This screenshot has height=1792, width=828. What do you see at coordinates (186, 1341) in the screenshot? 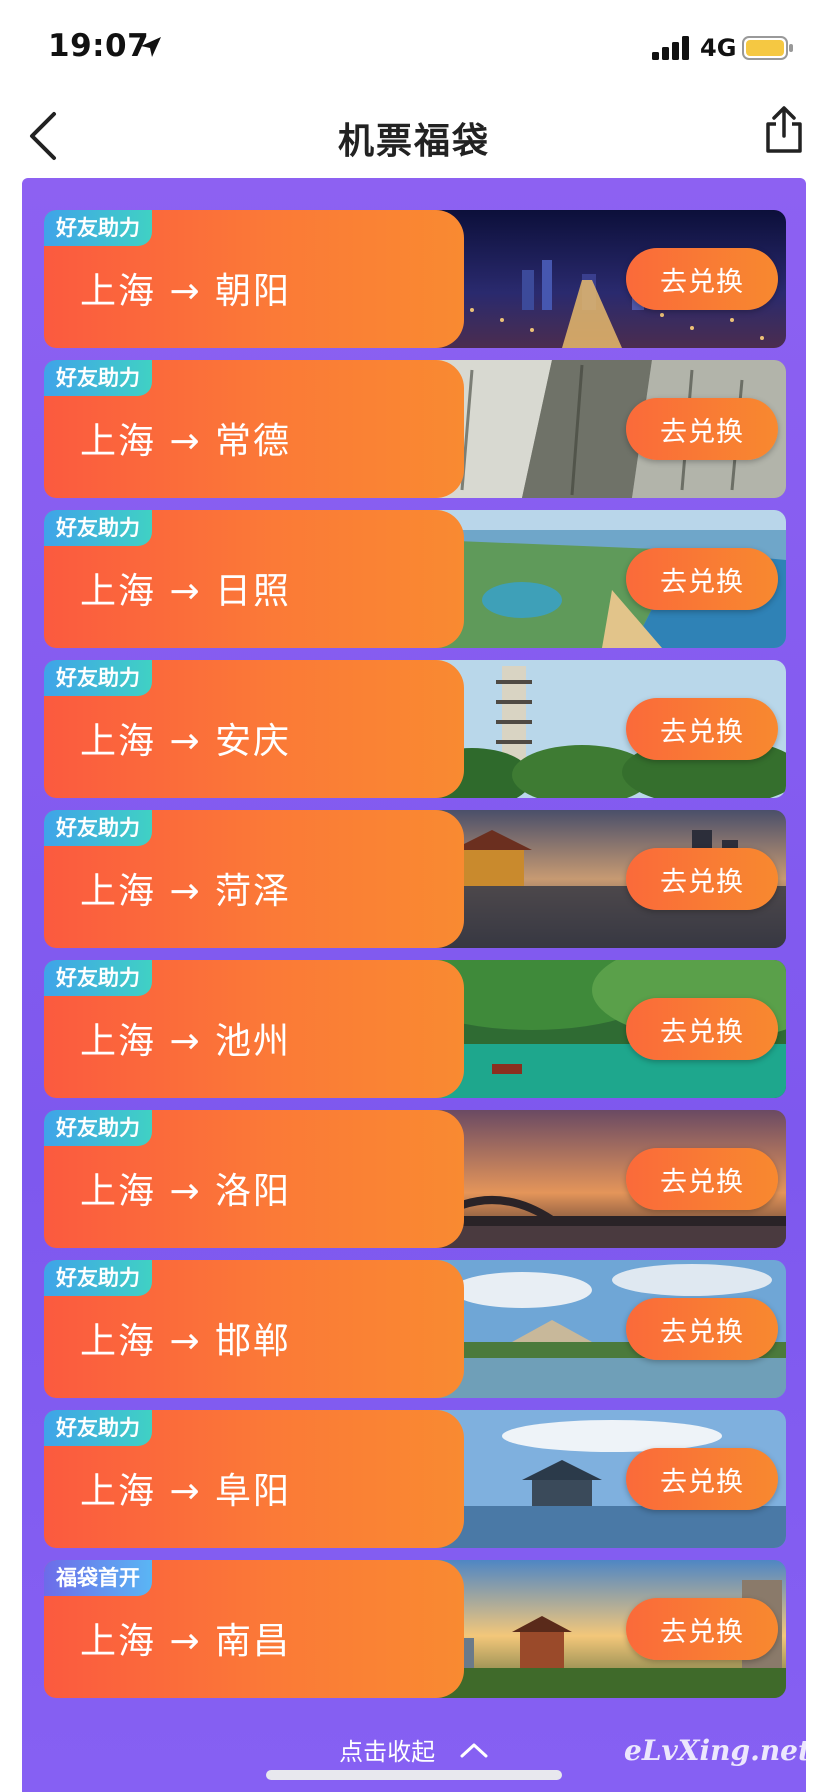
I see `ticket-route: 上海 → 邯郸` at bounding box center [186, 1341].